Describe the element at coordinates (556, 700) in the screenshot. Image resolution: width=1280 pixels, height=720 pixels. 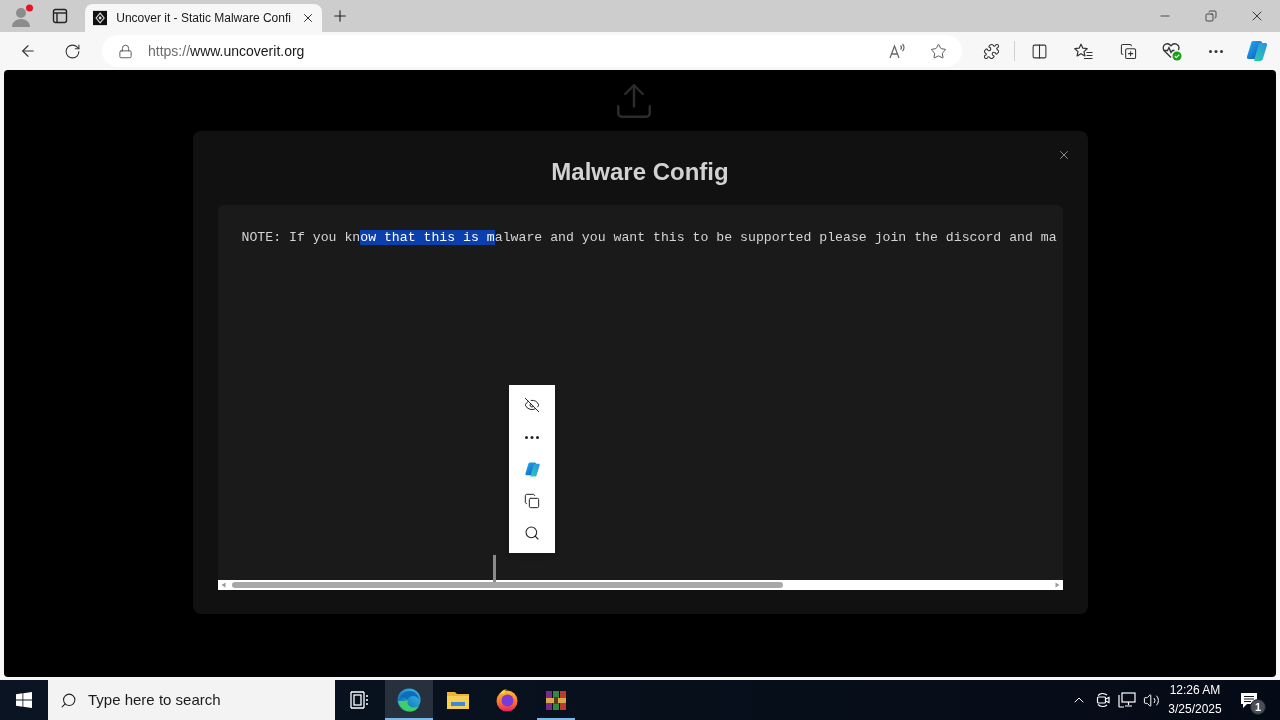
I see `archive-books-icon` at that location.